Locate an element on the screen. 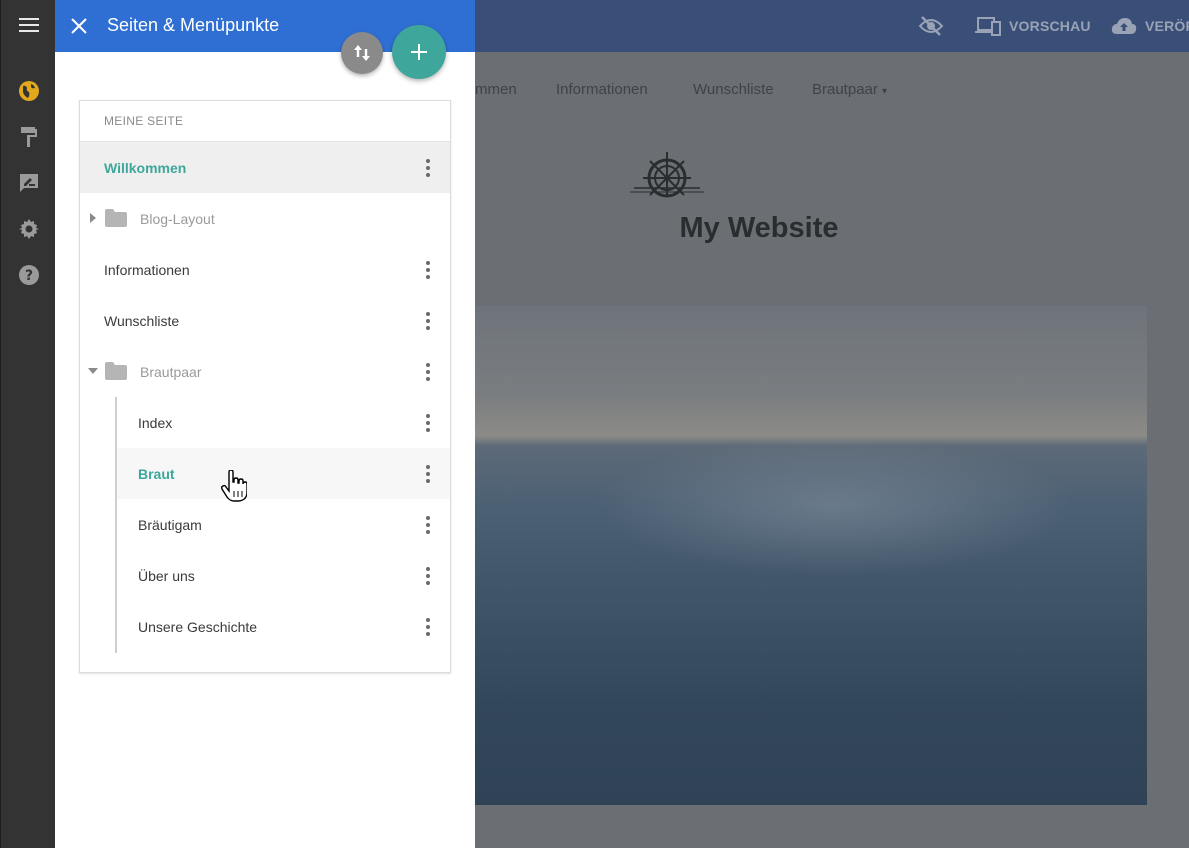  left-toolbar: ? is located at coordinates (27, 424).